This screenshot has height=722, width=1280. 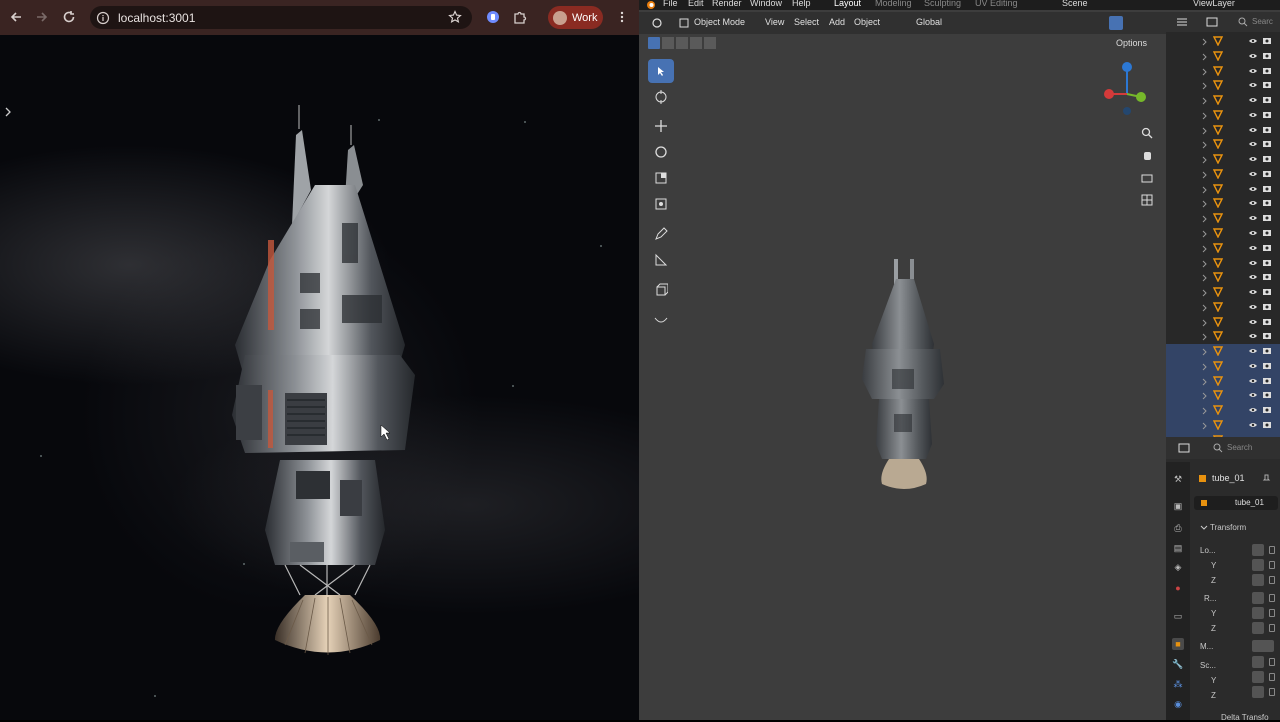 I want to click on object-datablock-field: tube_01, so click(x=1236, y=503).